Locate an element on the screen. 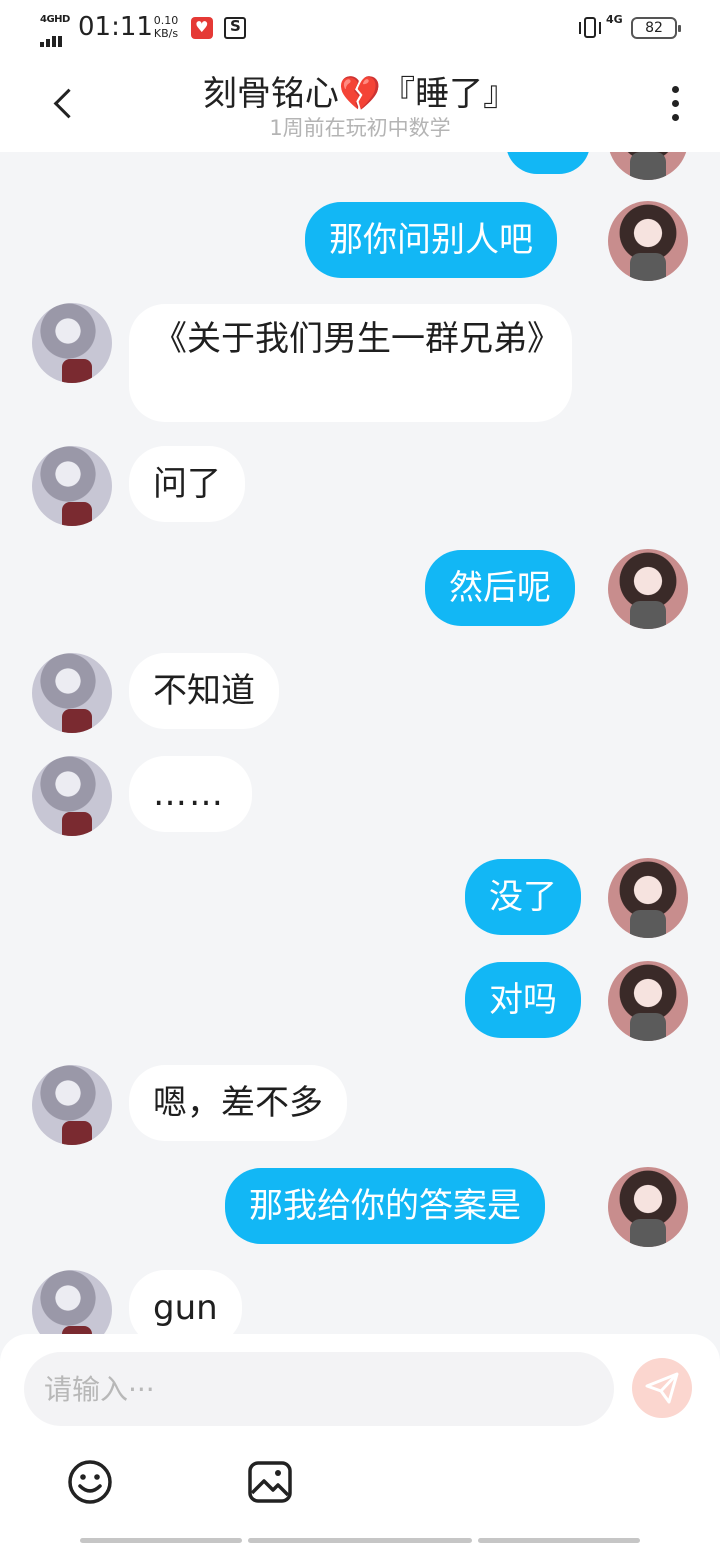  app-notification-icon is located at coordinates (202, 28).